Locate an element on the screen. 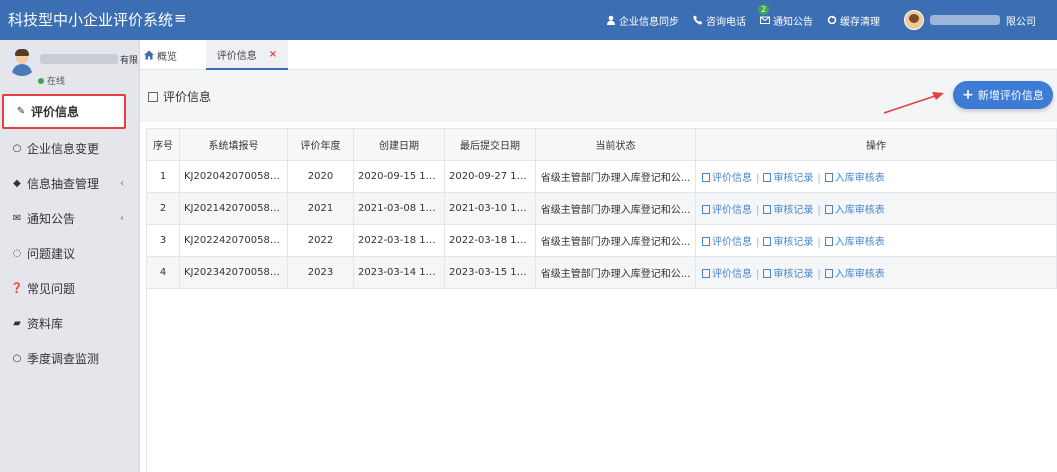  sidebar-item-library: ▰ 资料库 is located at coordinates (70, 323).